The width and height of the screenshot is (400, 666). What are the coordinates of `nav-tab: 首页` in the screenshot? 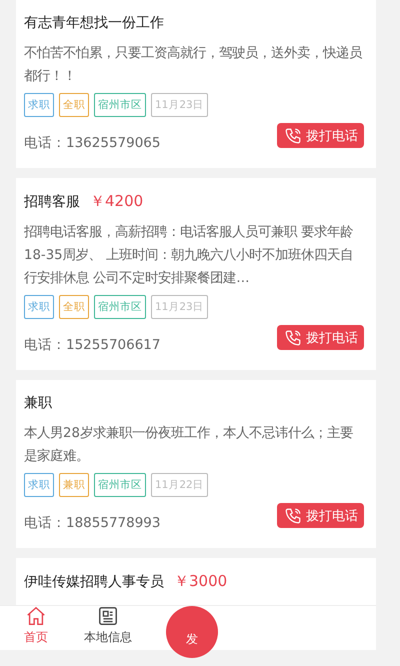 It's located at (36, 627).